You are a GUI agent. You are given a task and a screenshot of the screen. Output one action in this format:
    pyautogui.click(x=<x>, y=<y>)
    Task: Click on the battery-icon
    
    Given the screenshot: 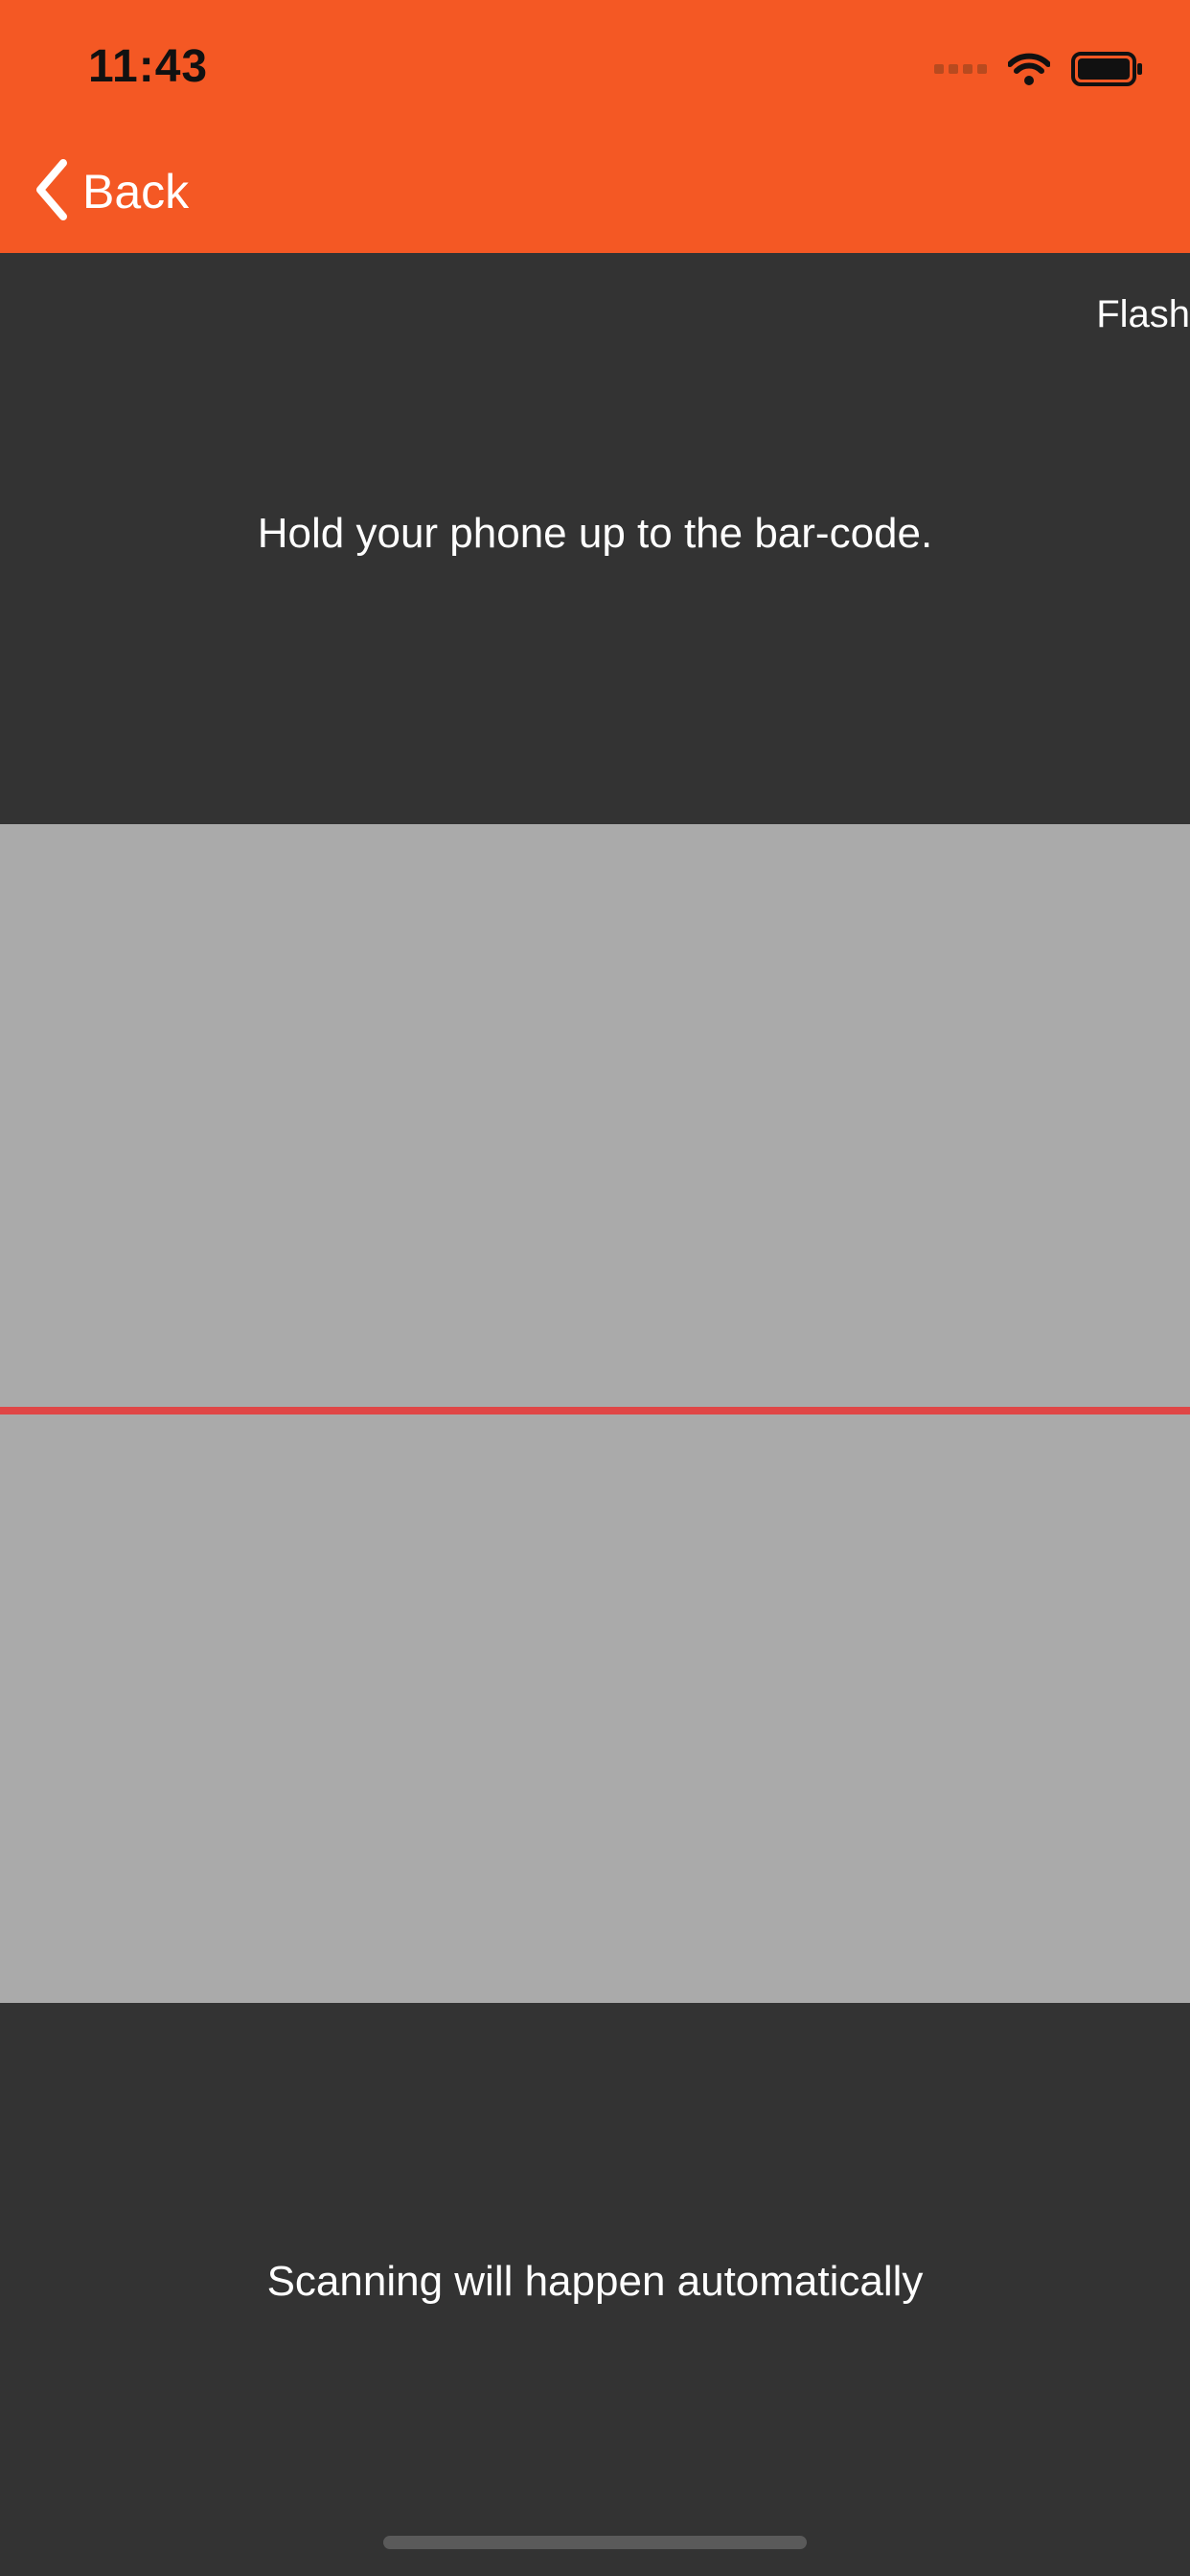 What is the action you would take?
    pyautogui.click(x=1107, y=69)
    